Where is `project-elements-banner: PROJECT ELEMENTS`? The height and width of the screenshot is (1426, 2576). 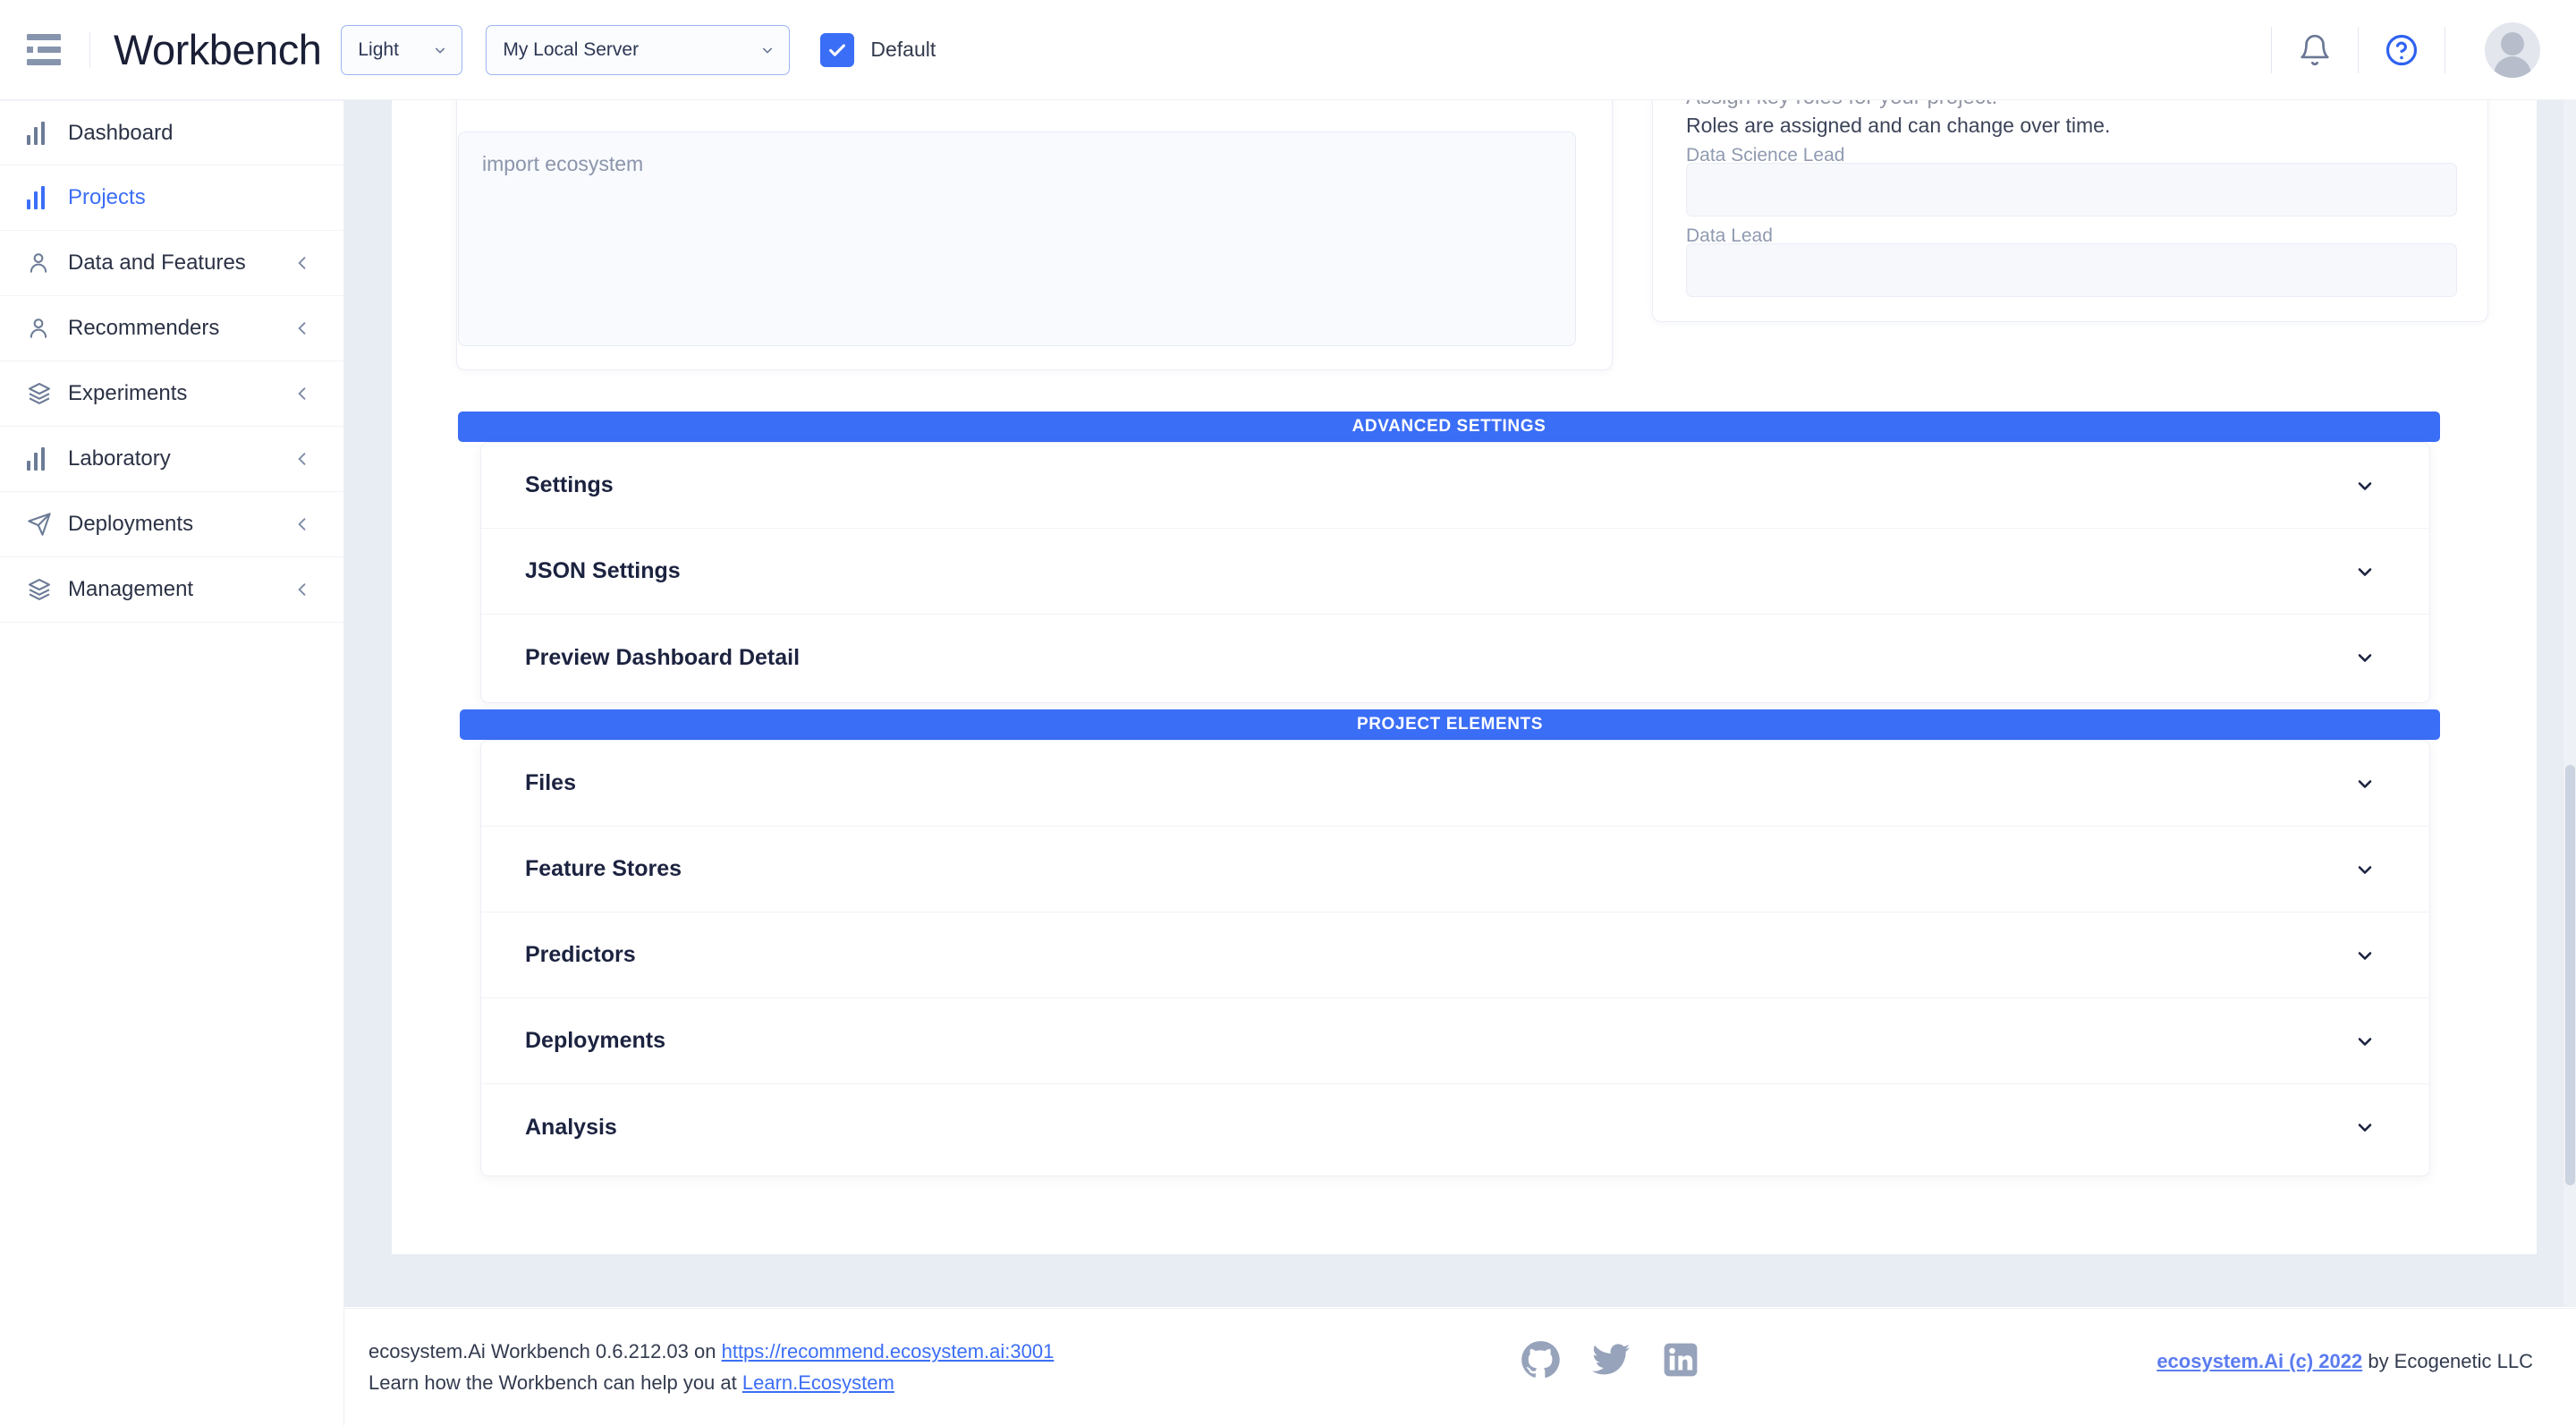
project-elements-banner: PROJECT ELEMENTS is located at coordinates (1450, 725).